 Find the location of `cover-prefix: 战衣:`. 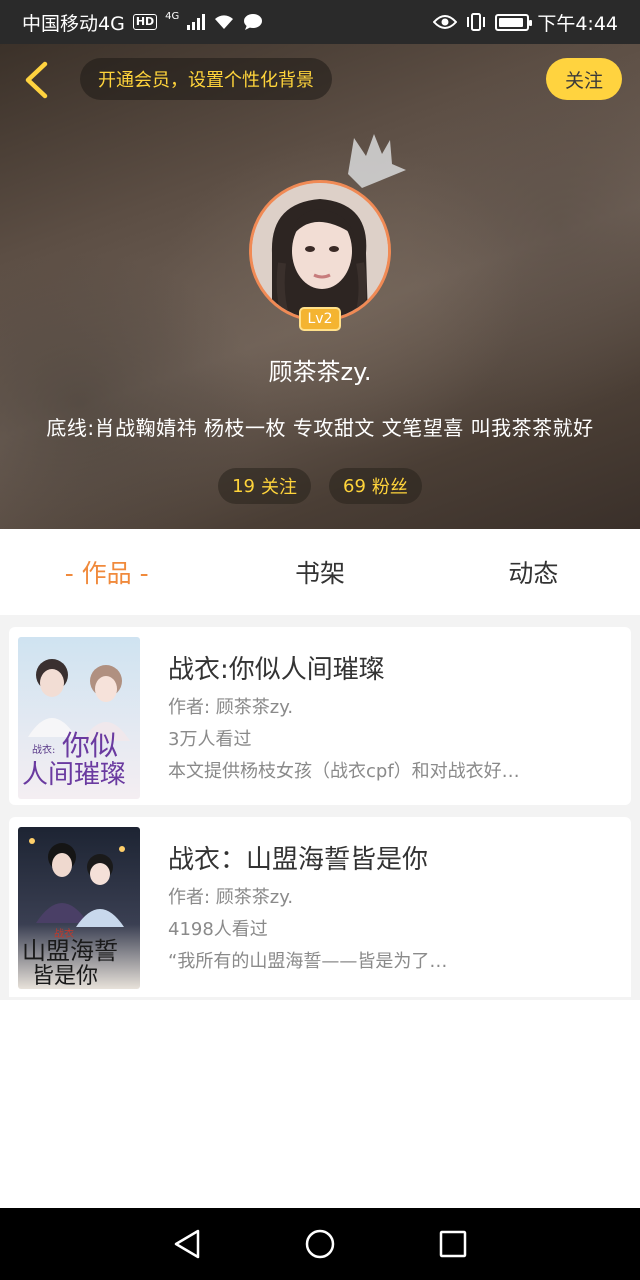

cover-prefix: 战衣: is located at coordinates (43, 749).